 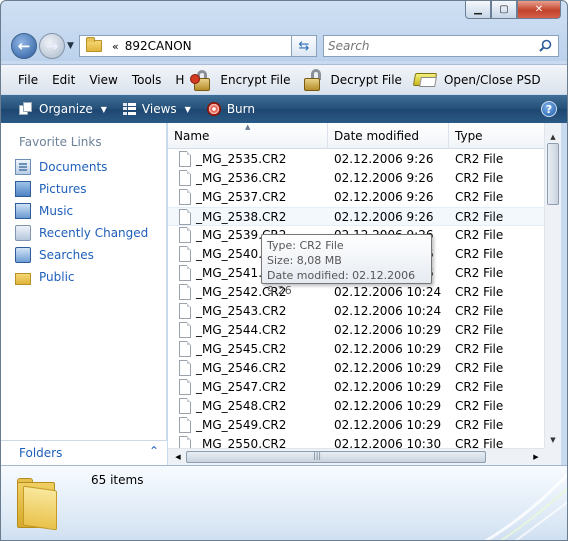 What do you see at coordinates (284, 502) in the screenshot?
I see `details-pane: 65 items` at bounding box center [284, 502].